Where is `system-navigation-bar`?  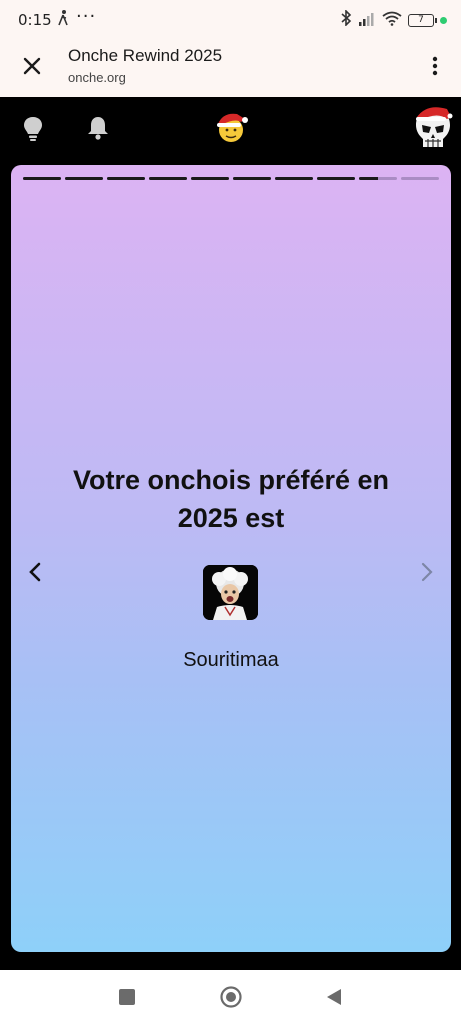
system-navigation-bar is located at coordinates (230, 997).